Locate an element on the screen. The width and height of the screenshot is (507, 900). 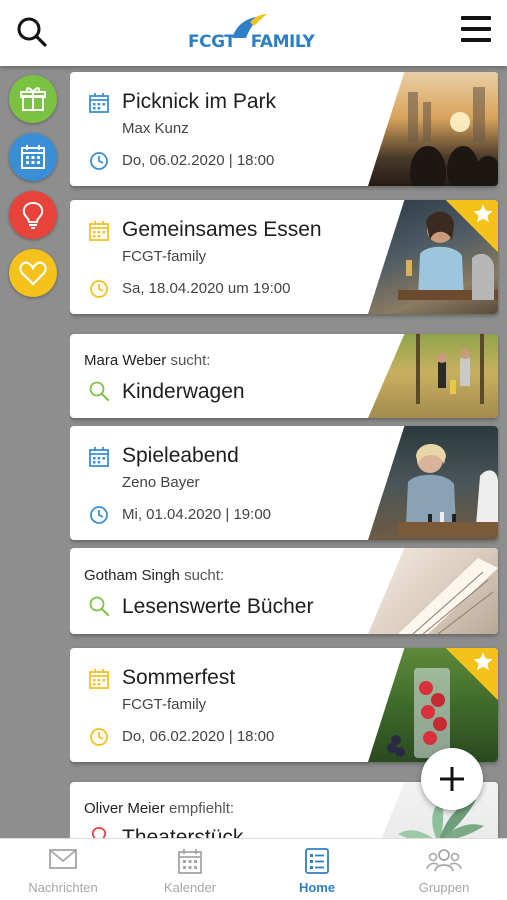
request-card: Mara Weber sucht: Kinderwagen is located at coordinates (284, 376).